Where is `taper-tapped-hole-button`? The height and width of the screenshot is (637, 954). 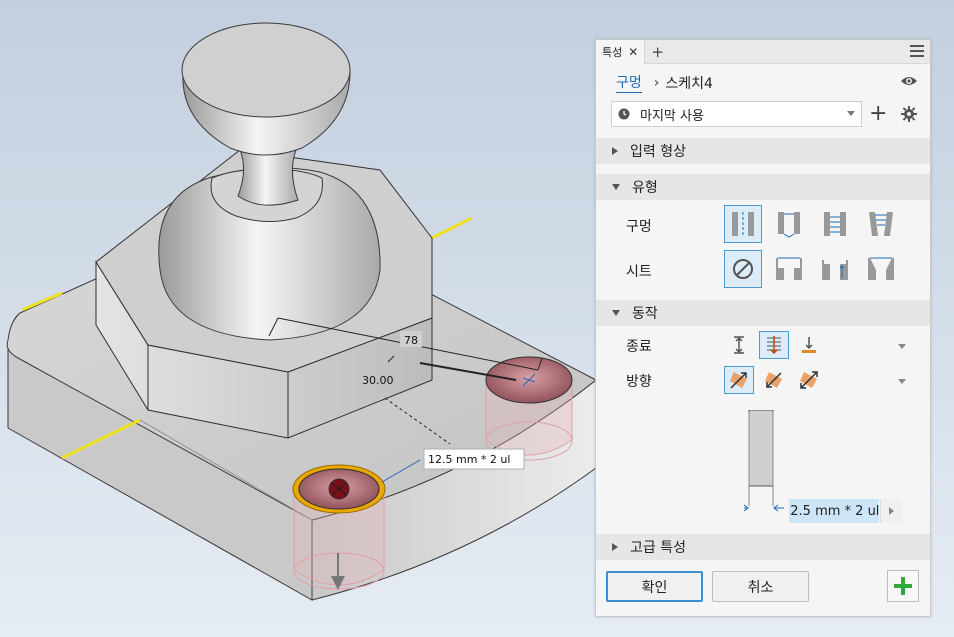 taper-tapped-hole-button is located at coordinates (881, 224).